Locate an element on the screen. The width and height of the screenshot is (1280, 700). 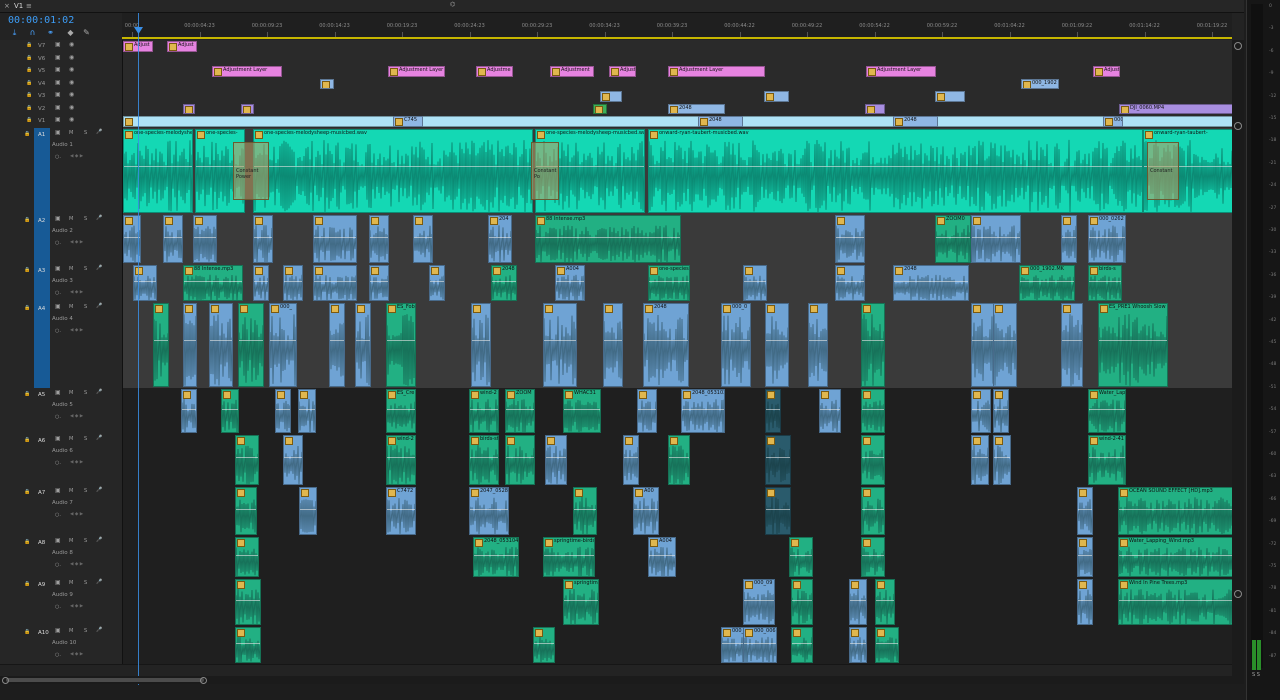
video-clip: Adjustment is located at coordinates (572, 71).